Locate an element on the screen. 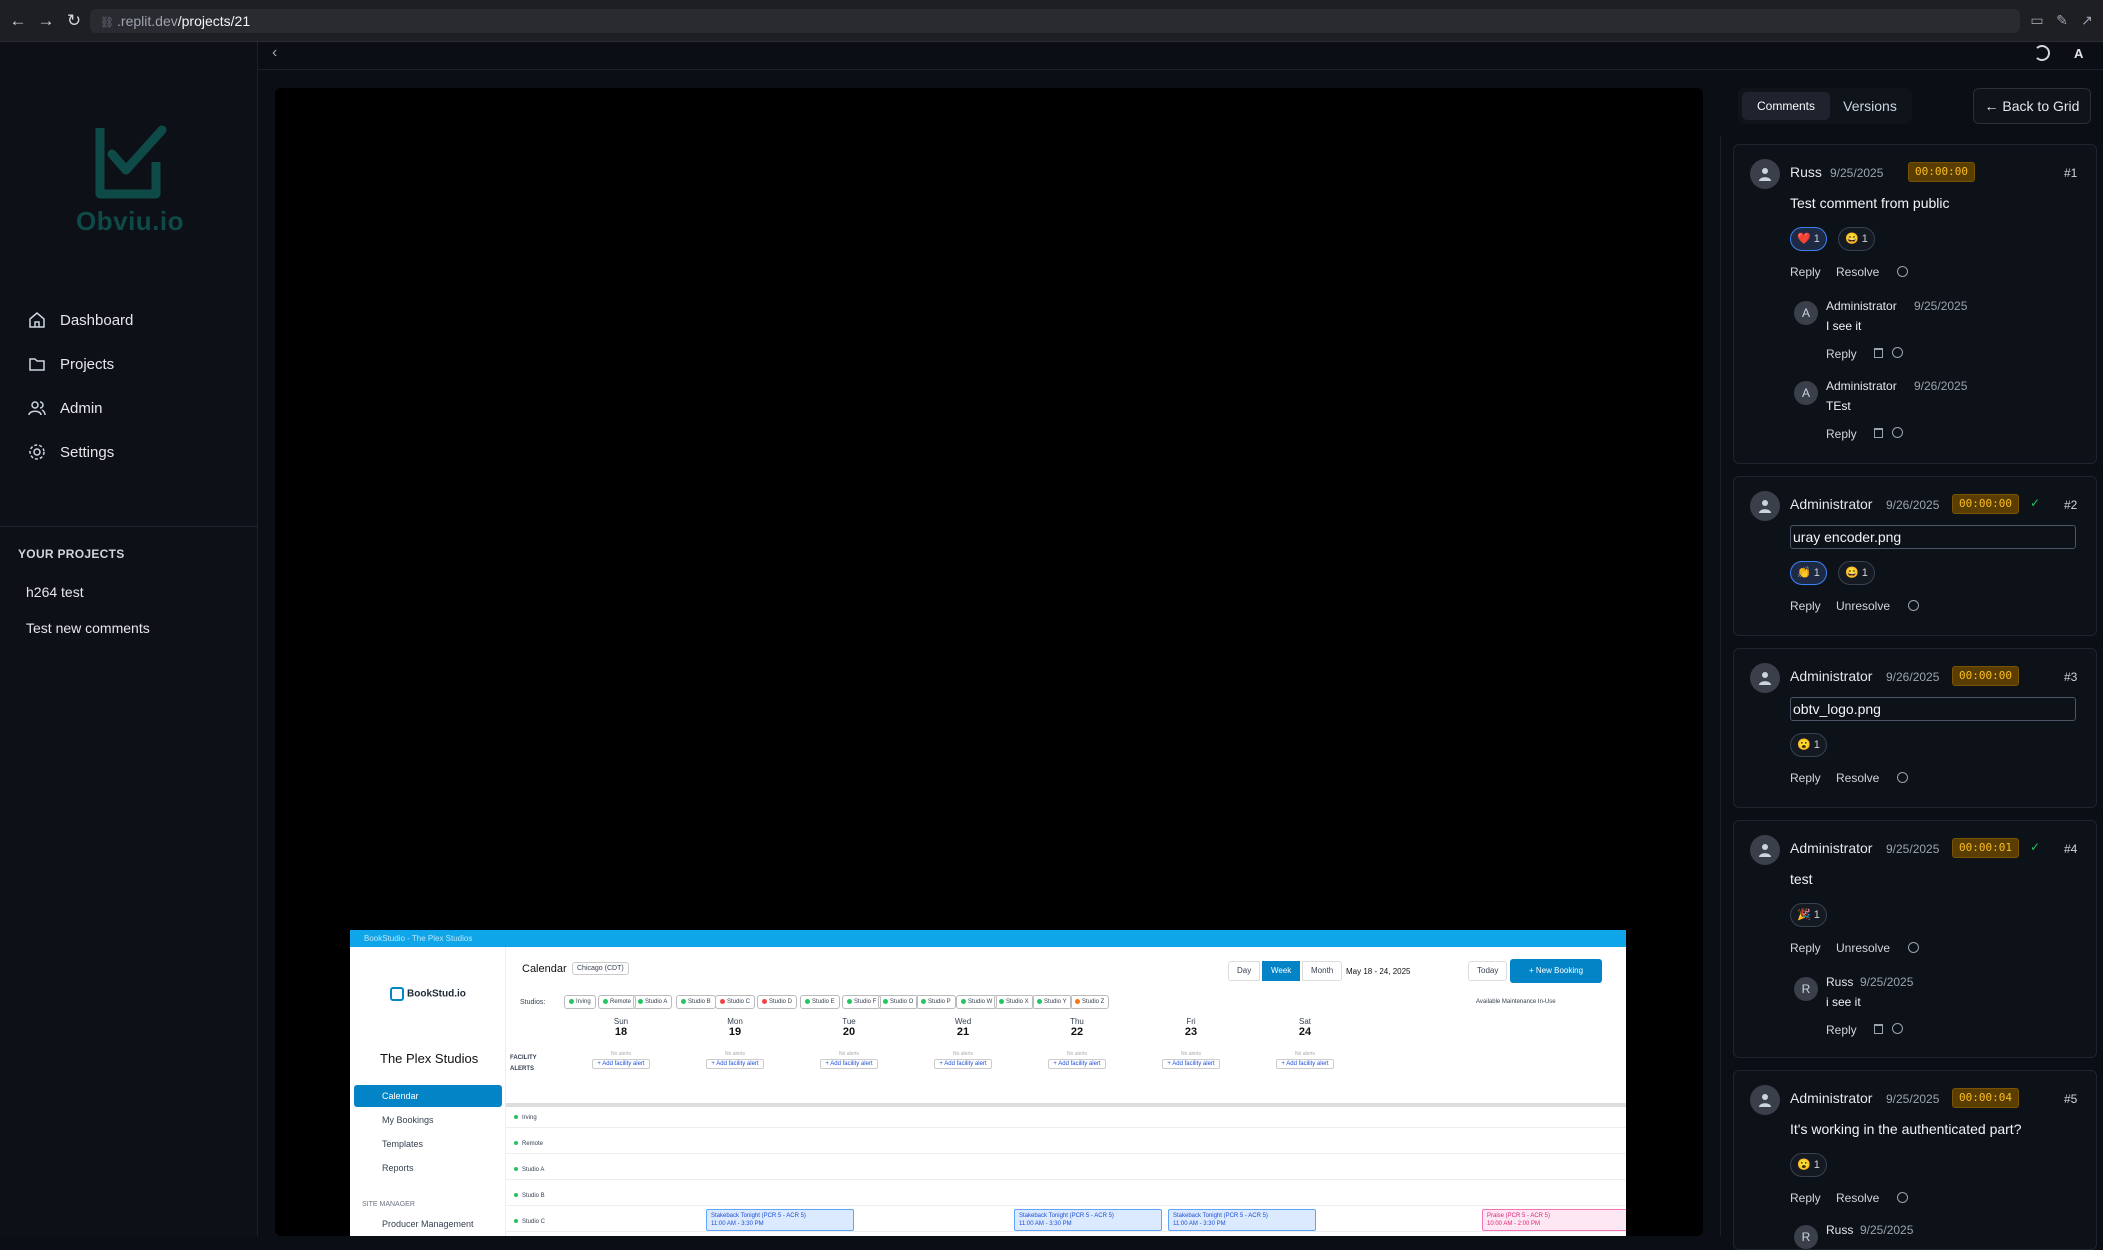  sidebar-item-dashboard: Dashboard is located at coordinates (129, 320).